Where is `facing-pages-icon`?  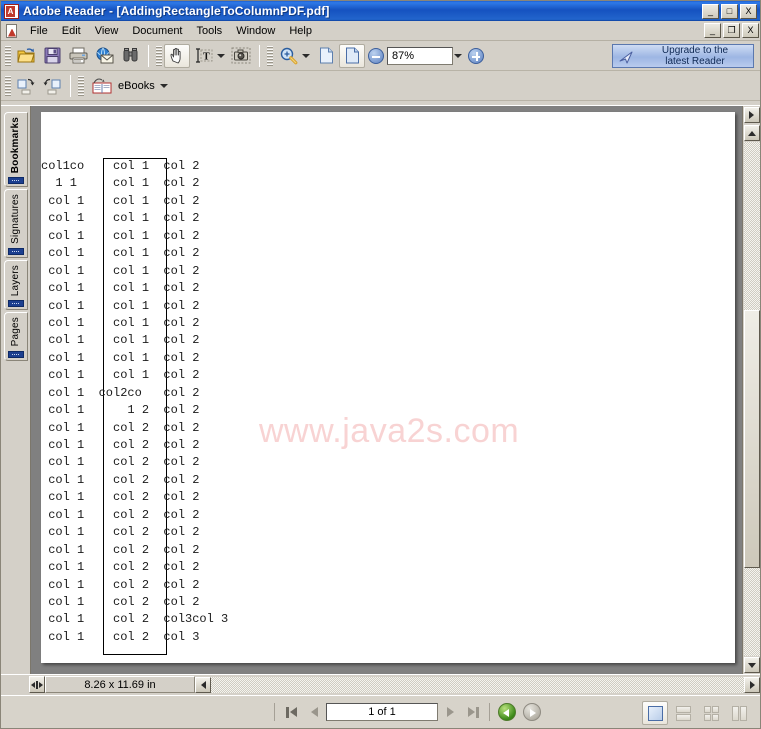
facing-pages-icon is located at coordinates (739, 713).